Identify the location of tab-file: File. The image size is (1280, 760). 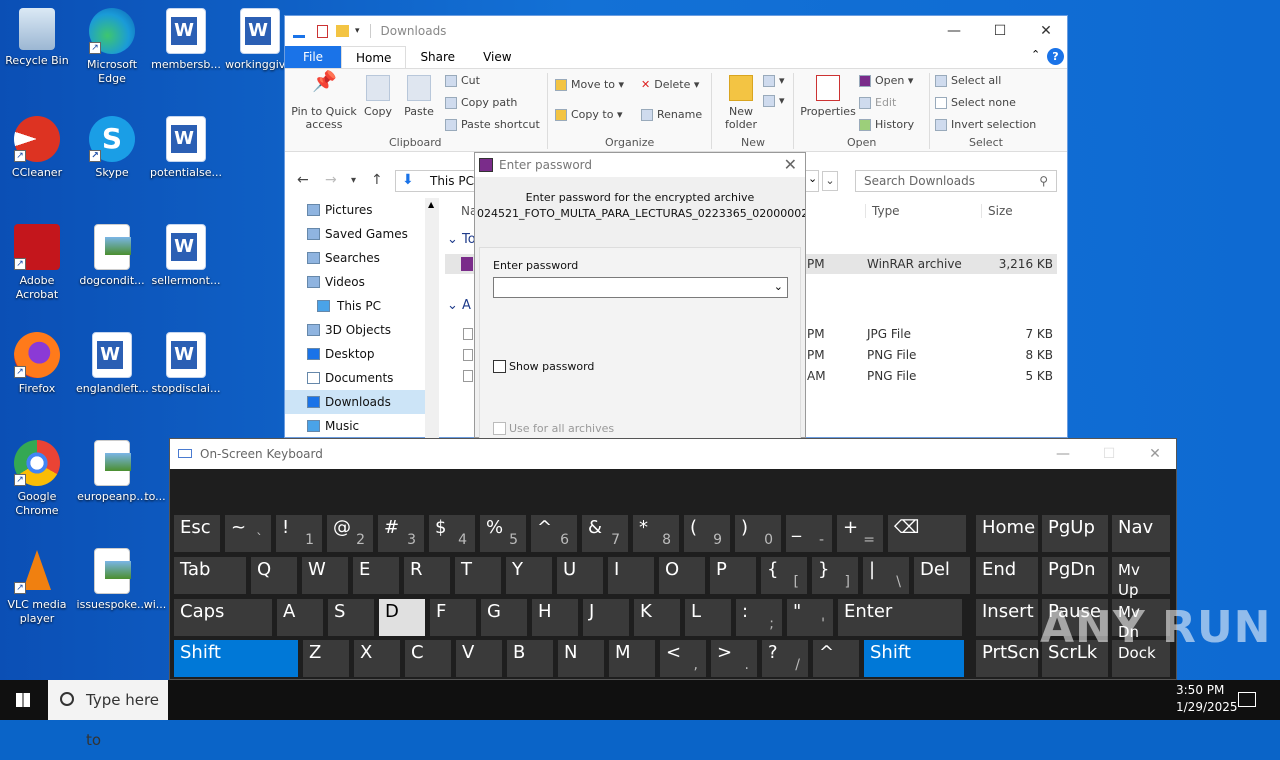
(313, 57).